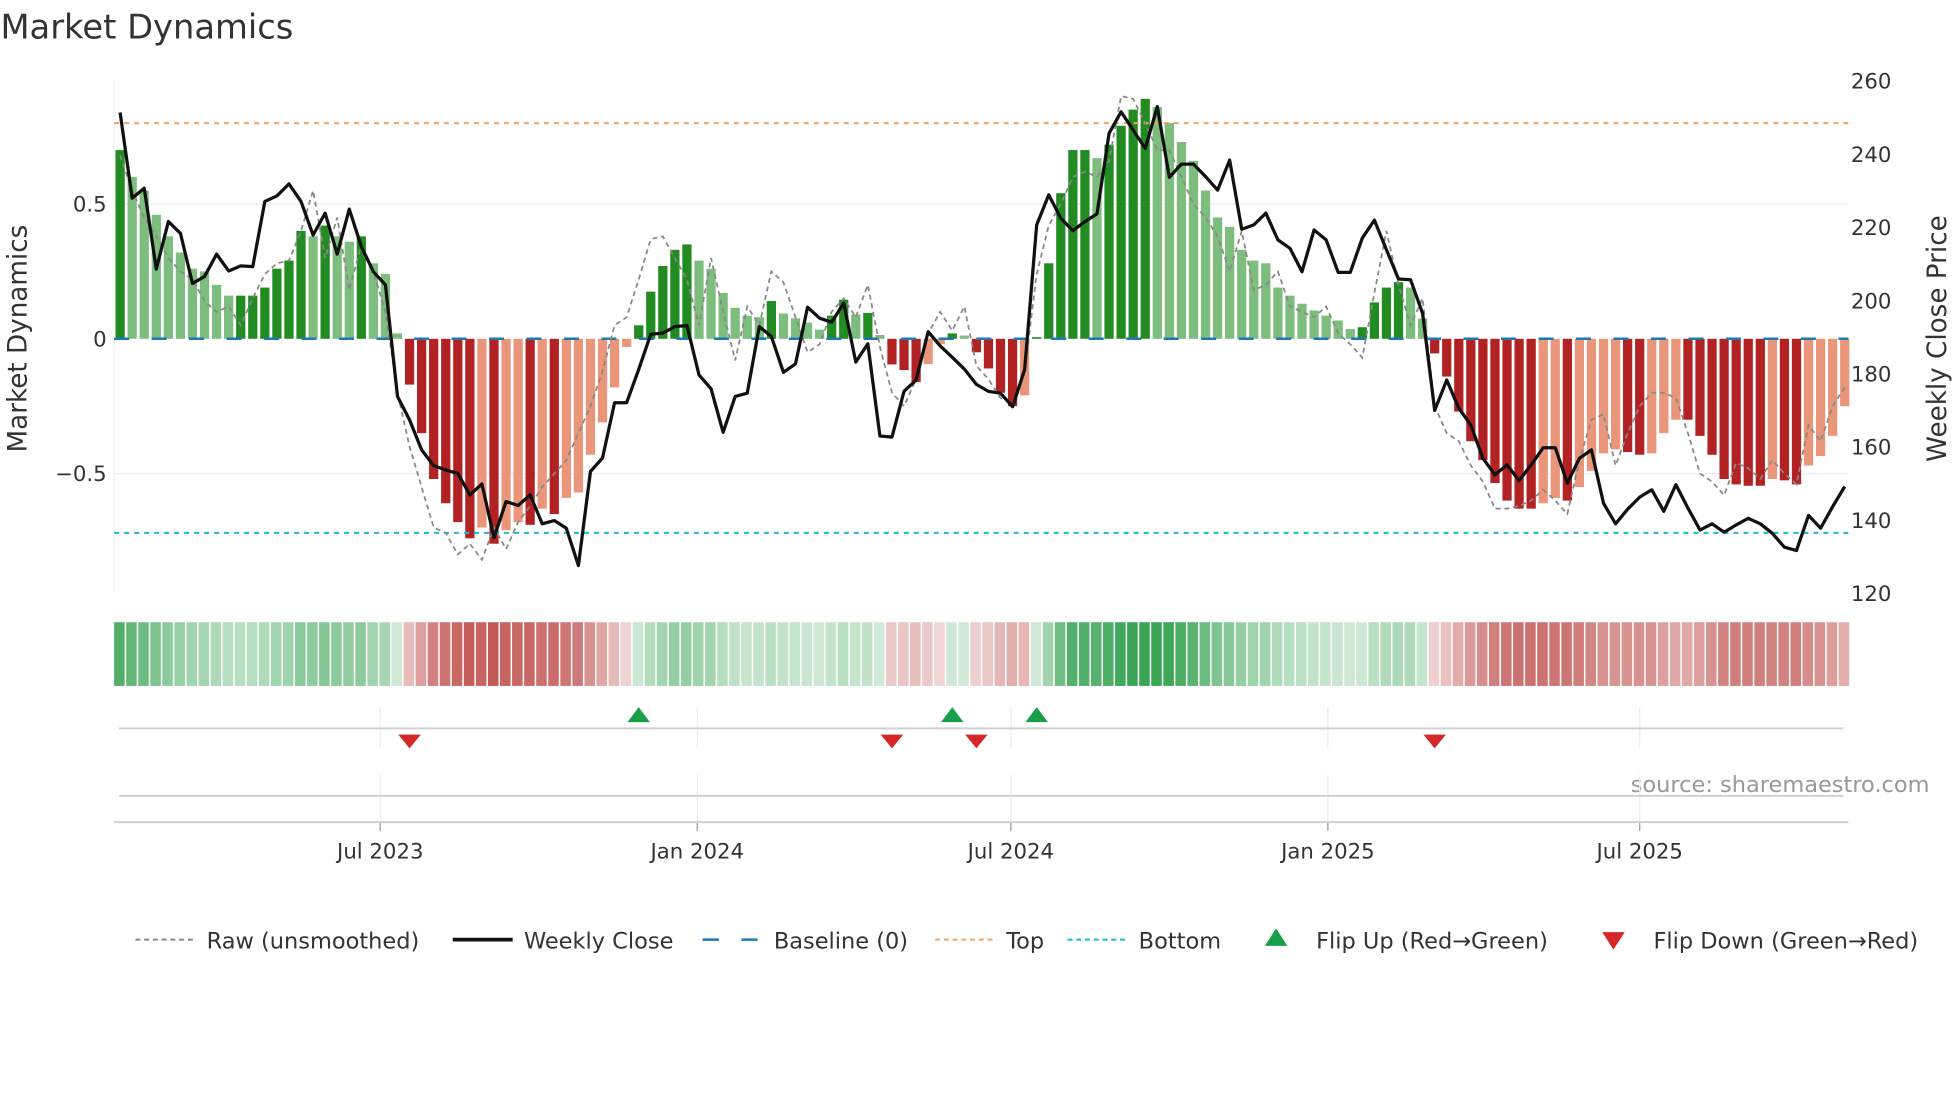 This screenshot has height=1102, width=1960. I want to click on x-tick-label: Jul 2025, so click(1638, 851).